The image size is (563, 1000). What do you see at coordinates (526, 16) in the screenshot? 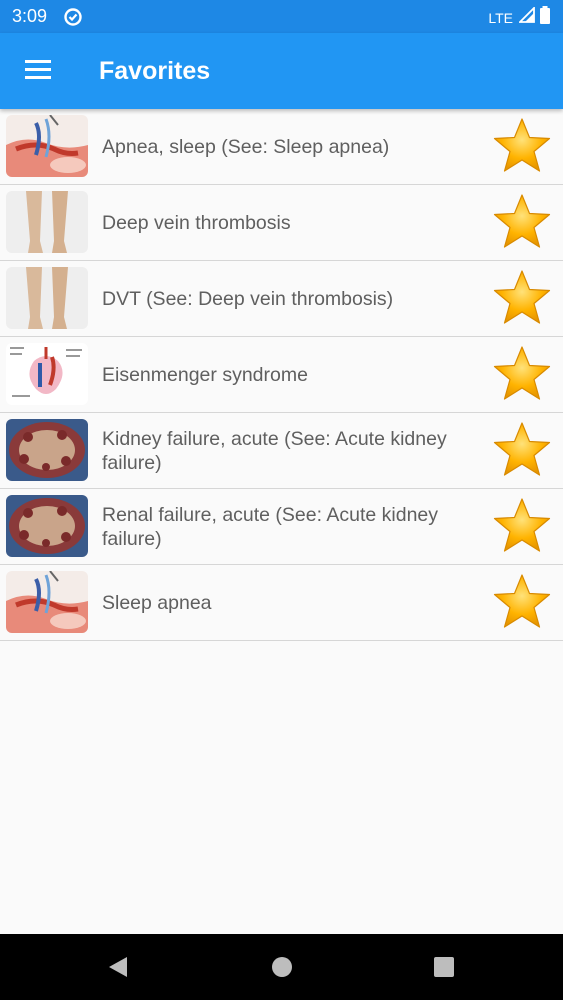
I see `signal-icon` at bounding box center [526, 16].